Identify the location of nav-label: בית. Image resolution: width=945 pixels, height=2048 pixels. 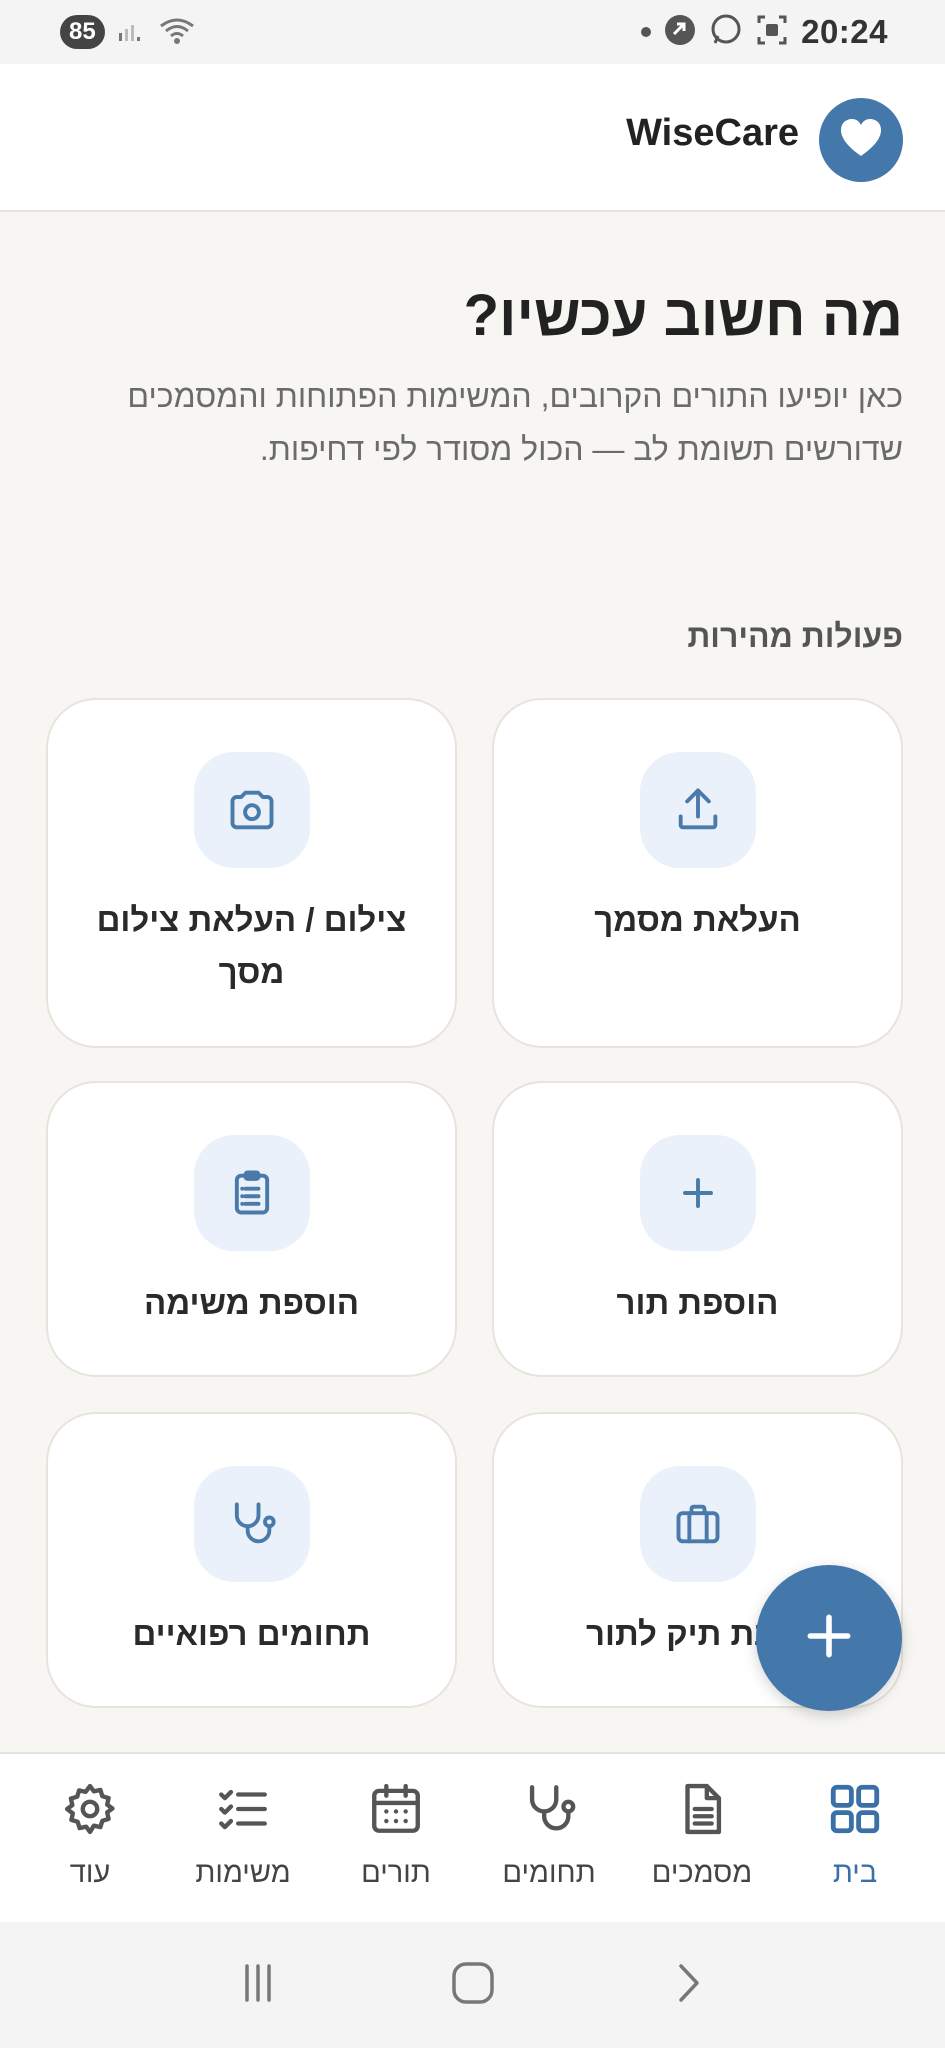
(855, 1873).